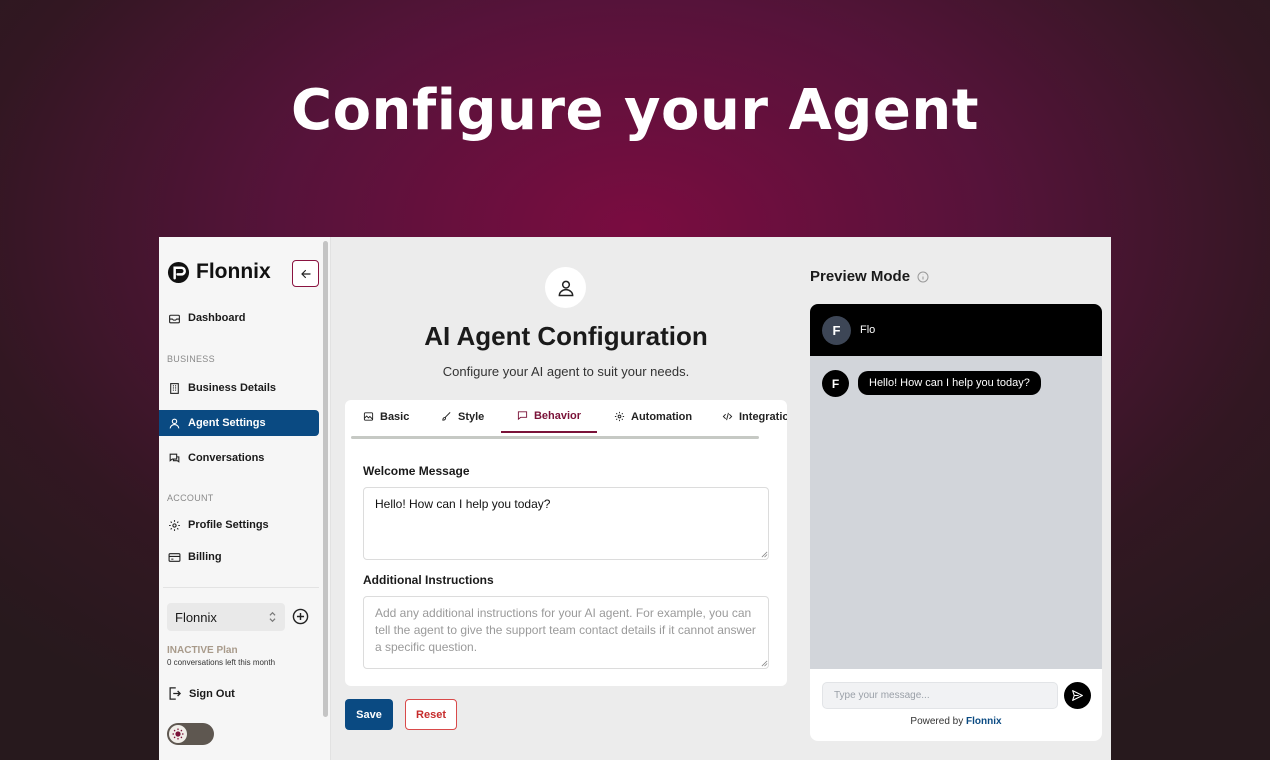 This screenshot has height=760, width=1270. I want to click on send-icon, so click(1077, 695).